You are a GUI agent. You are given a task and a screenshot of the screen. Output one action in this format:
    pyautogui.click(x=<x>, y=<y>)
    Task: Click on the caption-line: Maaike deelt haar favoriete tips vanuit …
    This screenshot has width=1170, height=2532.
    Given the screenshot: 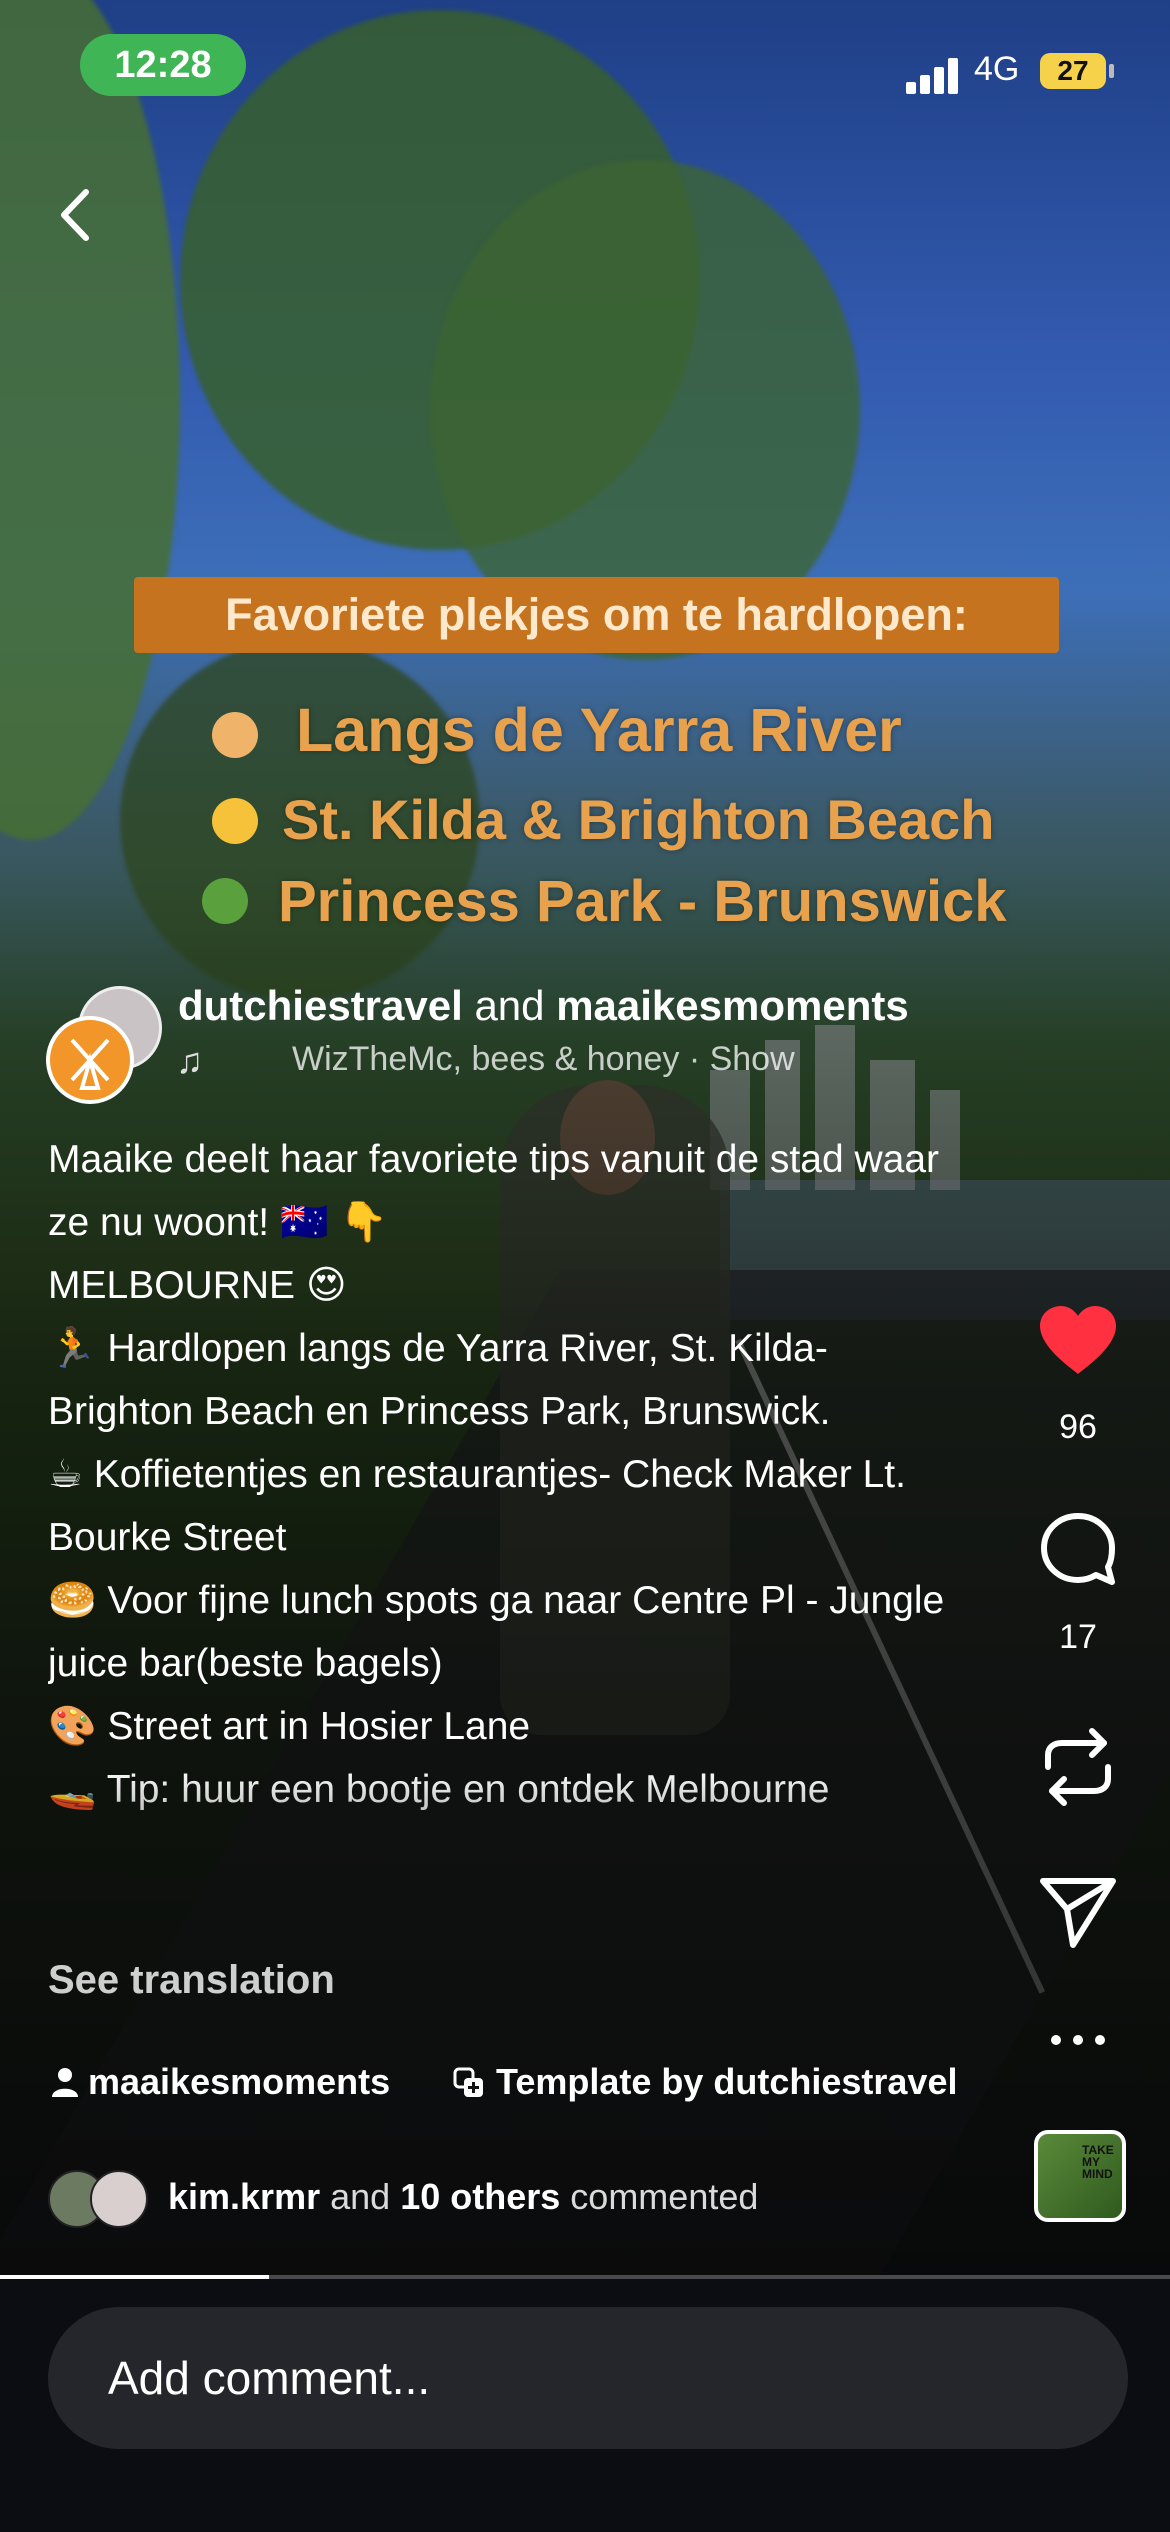 What is the action you would take?
    pyautogui.click(x=499, y=1191)
    